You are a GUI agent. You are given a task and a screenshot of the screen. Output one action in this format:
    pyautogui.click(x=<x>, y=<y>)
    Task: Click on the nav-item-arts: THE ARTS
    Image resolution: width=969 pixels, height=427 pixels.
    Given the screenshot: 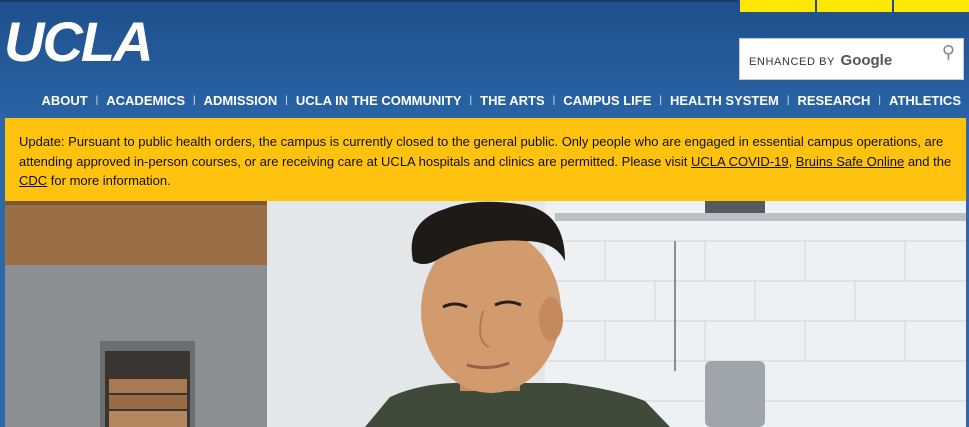 What is the action you would take?
    pyautogui.click(x=512, y=100)
    